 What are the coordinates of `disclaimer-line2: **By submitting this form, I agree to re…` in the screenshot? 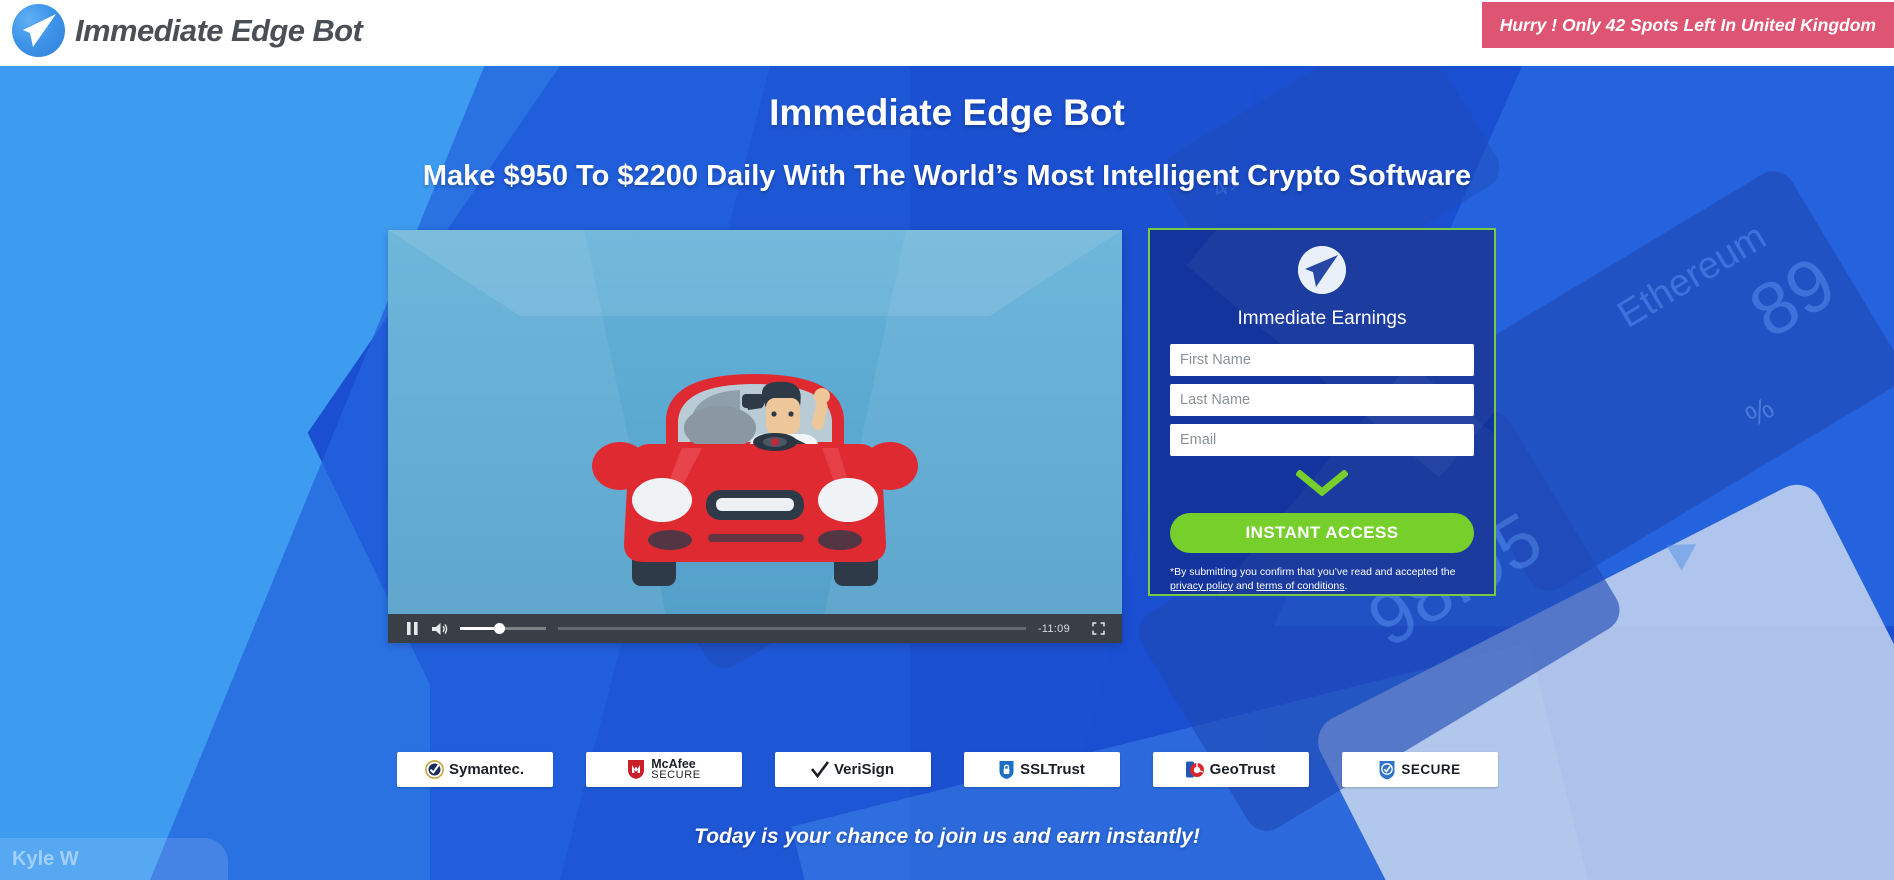 It's located at (1302, 595).